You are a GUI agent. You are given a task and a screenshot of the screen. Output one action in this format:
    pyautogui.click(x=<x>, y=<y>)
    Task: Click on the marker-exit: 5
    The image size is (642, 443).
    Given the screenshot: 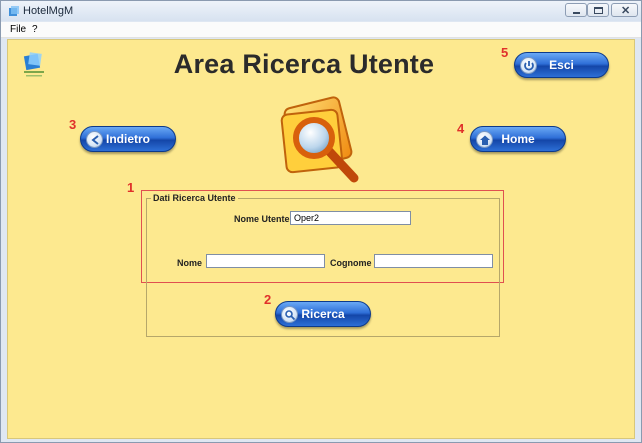 What is the action you would take?
    pyautogui.click(x=505, y=52)
    